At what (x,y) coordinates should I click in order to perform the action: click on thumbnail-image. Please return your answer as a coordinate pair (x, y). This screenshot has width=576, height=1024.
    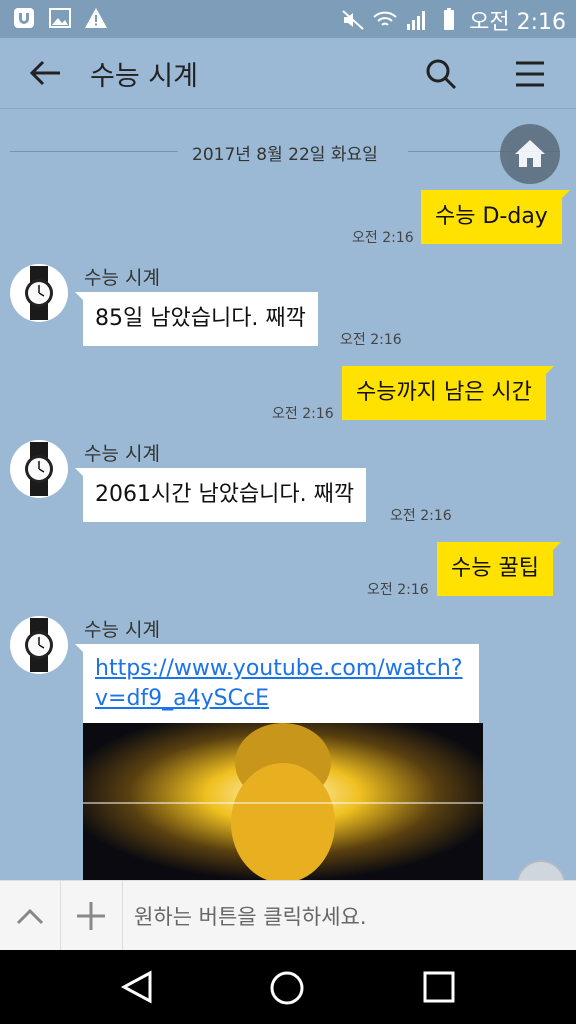
    Looking at the image, I should click on (283, 802).